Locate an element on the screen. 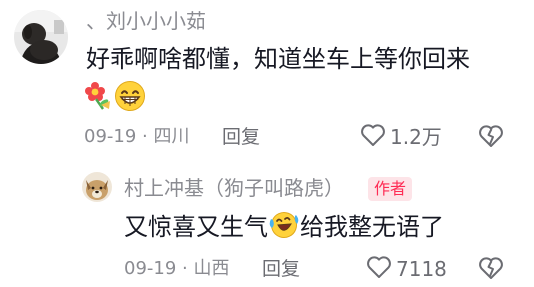  comment-meta: 09-19 · 四川 is located at coordinates (137, 137).